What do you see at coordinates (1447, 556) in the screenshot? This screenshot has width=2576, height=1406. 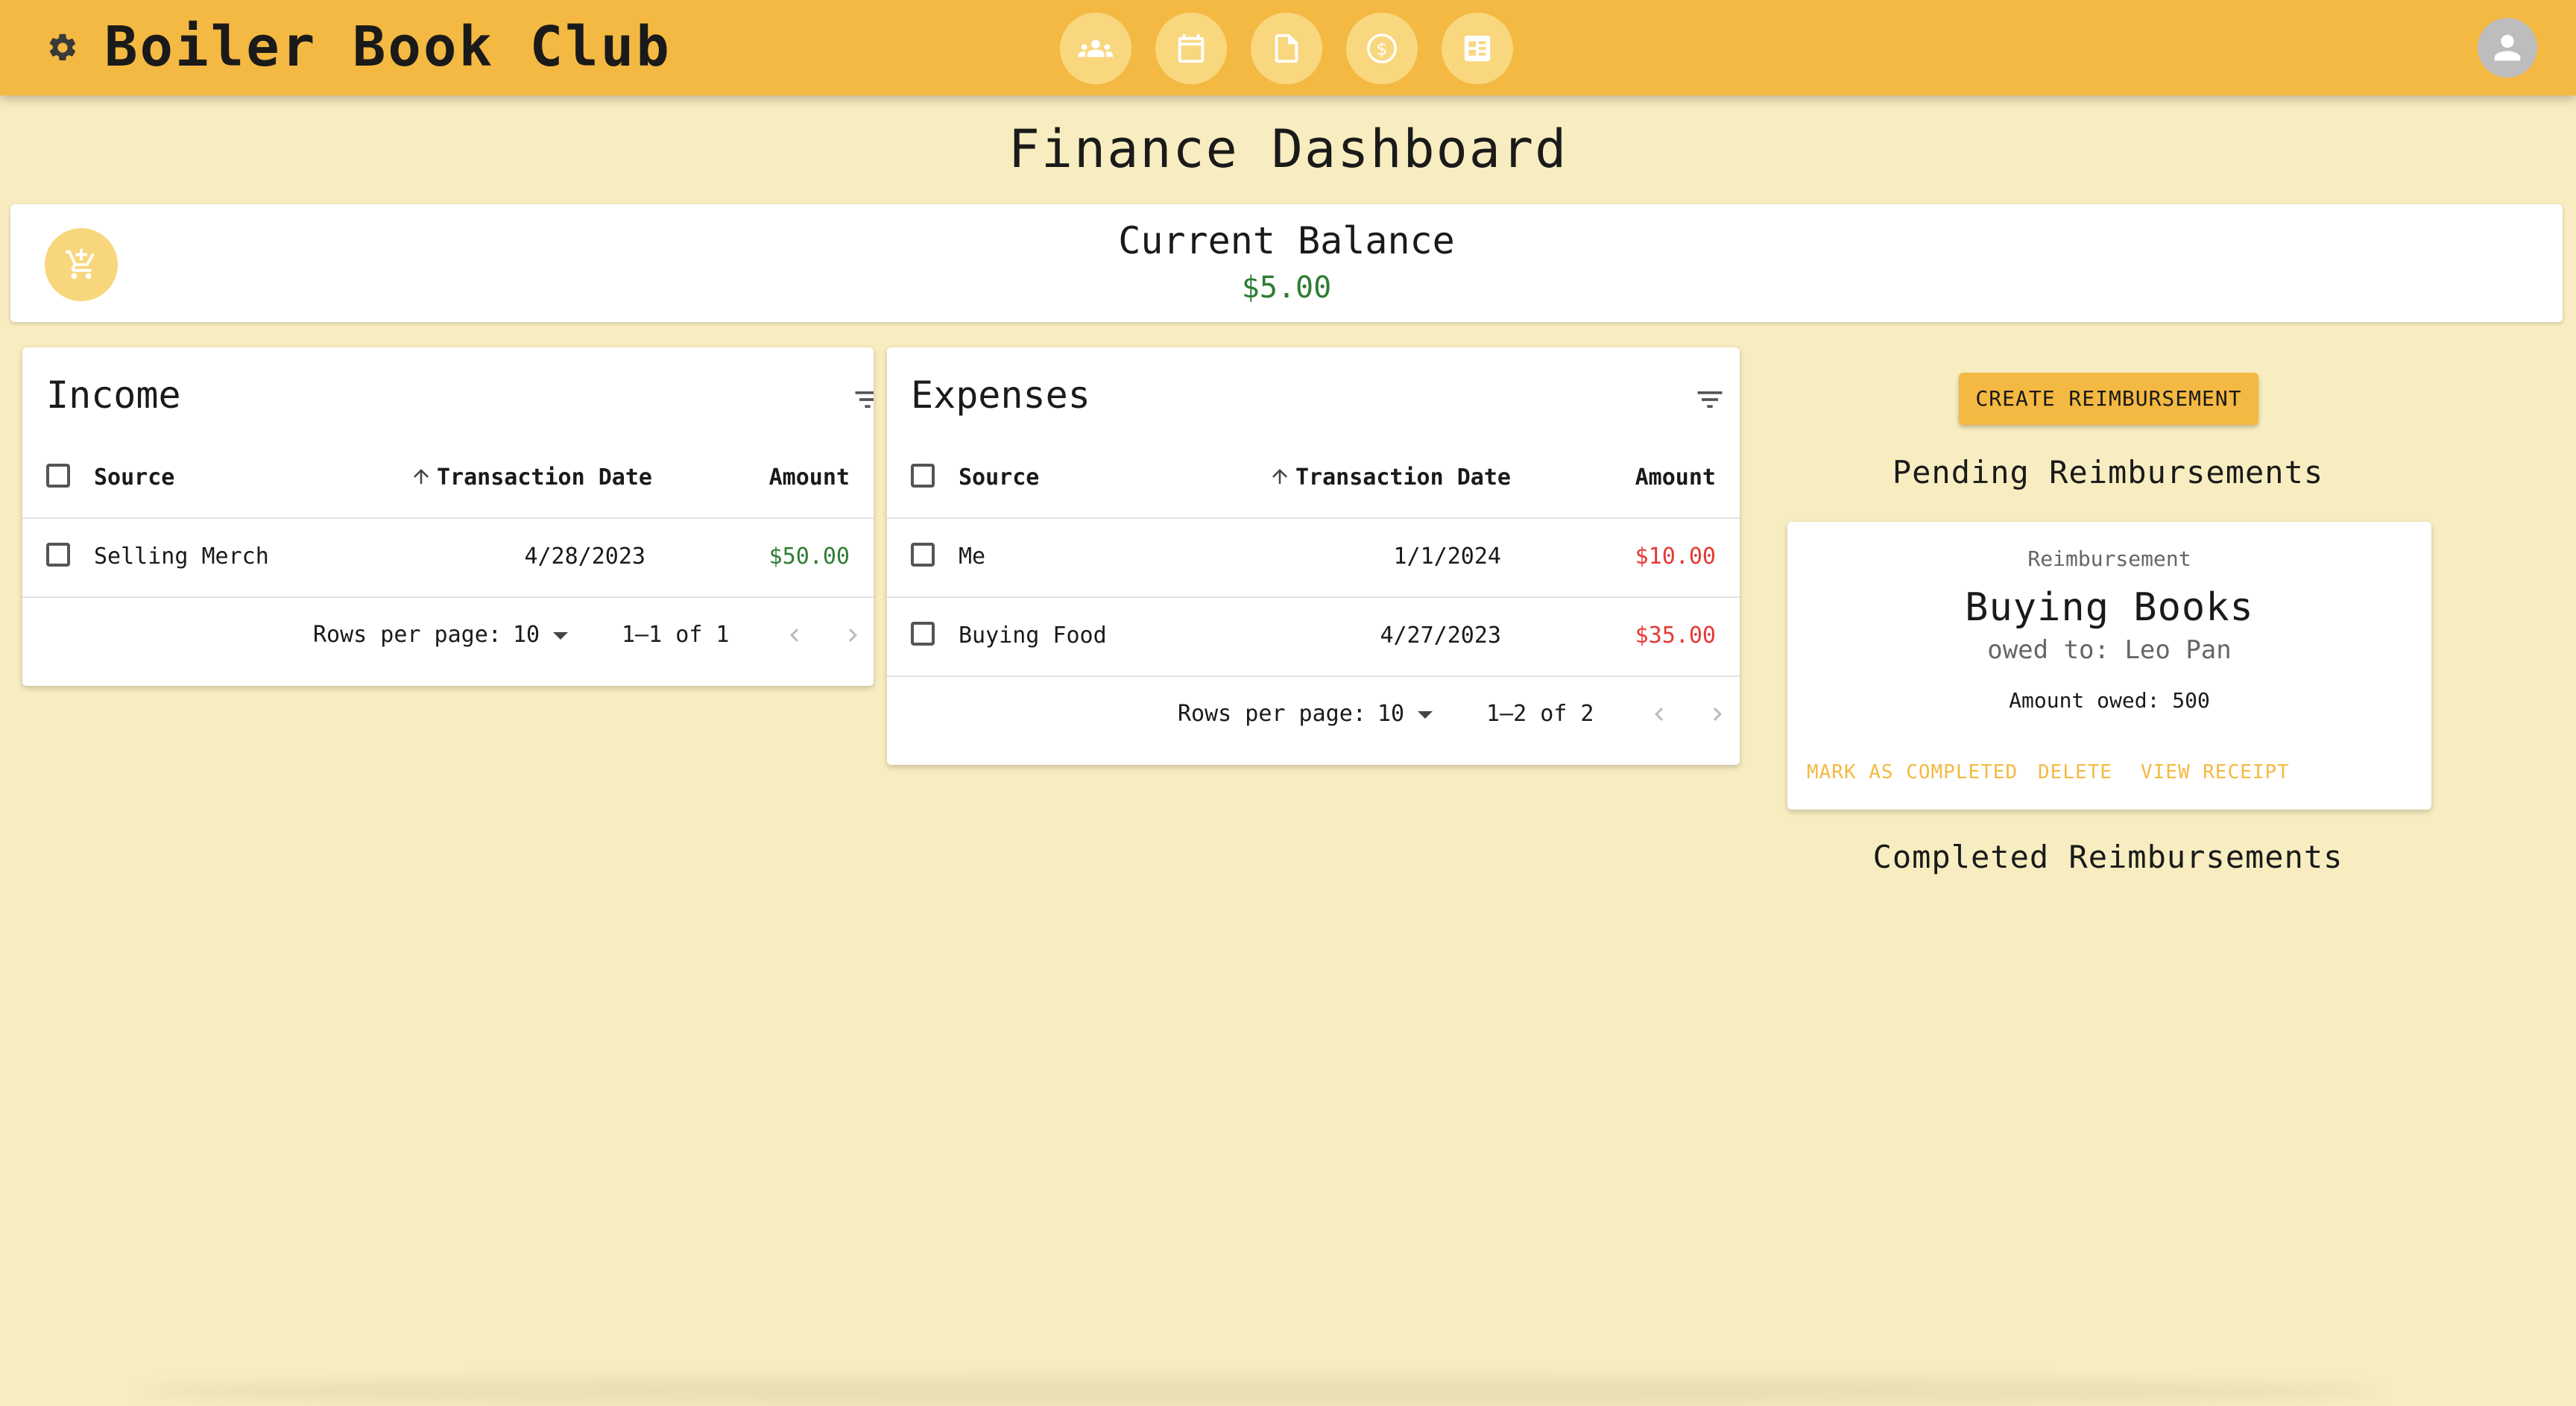 I see `cell-date: 1/1/2024` at bounding box center [1447, 556].